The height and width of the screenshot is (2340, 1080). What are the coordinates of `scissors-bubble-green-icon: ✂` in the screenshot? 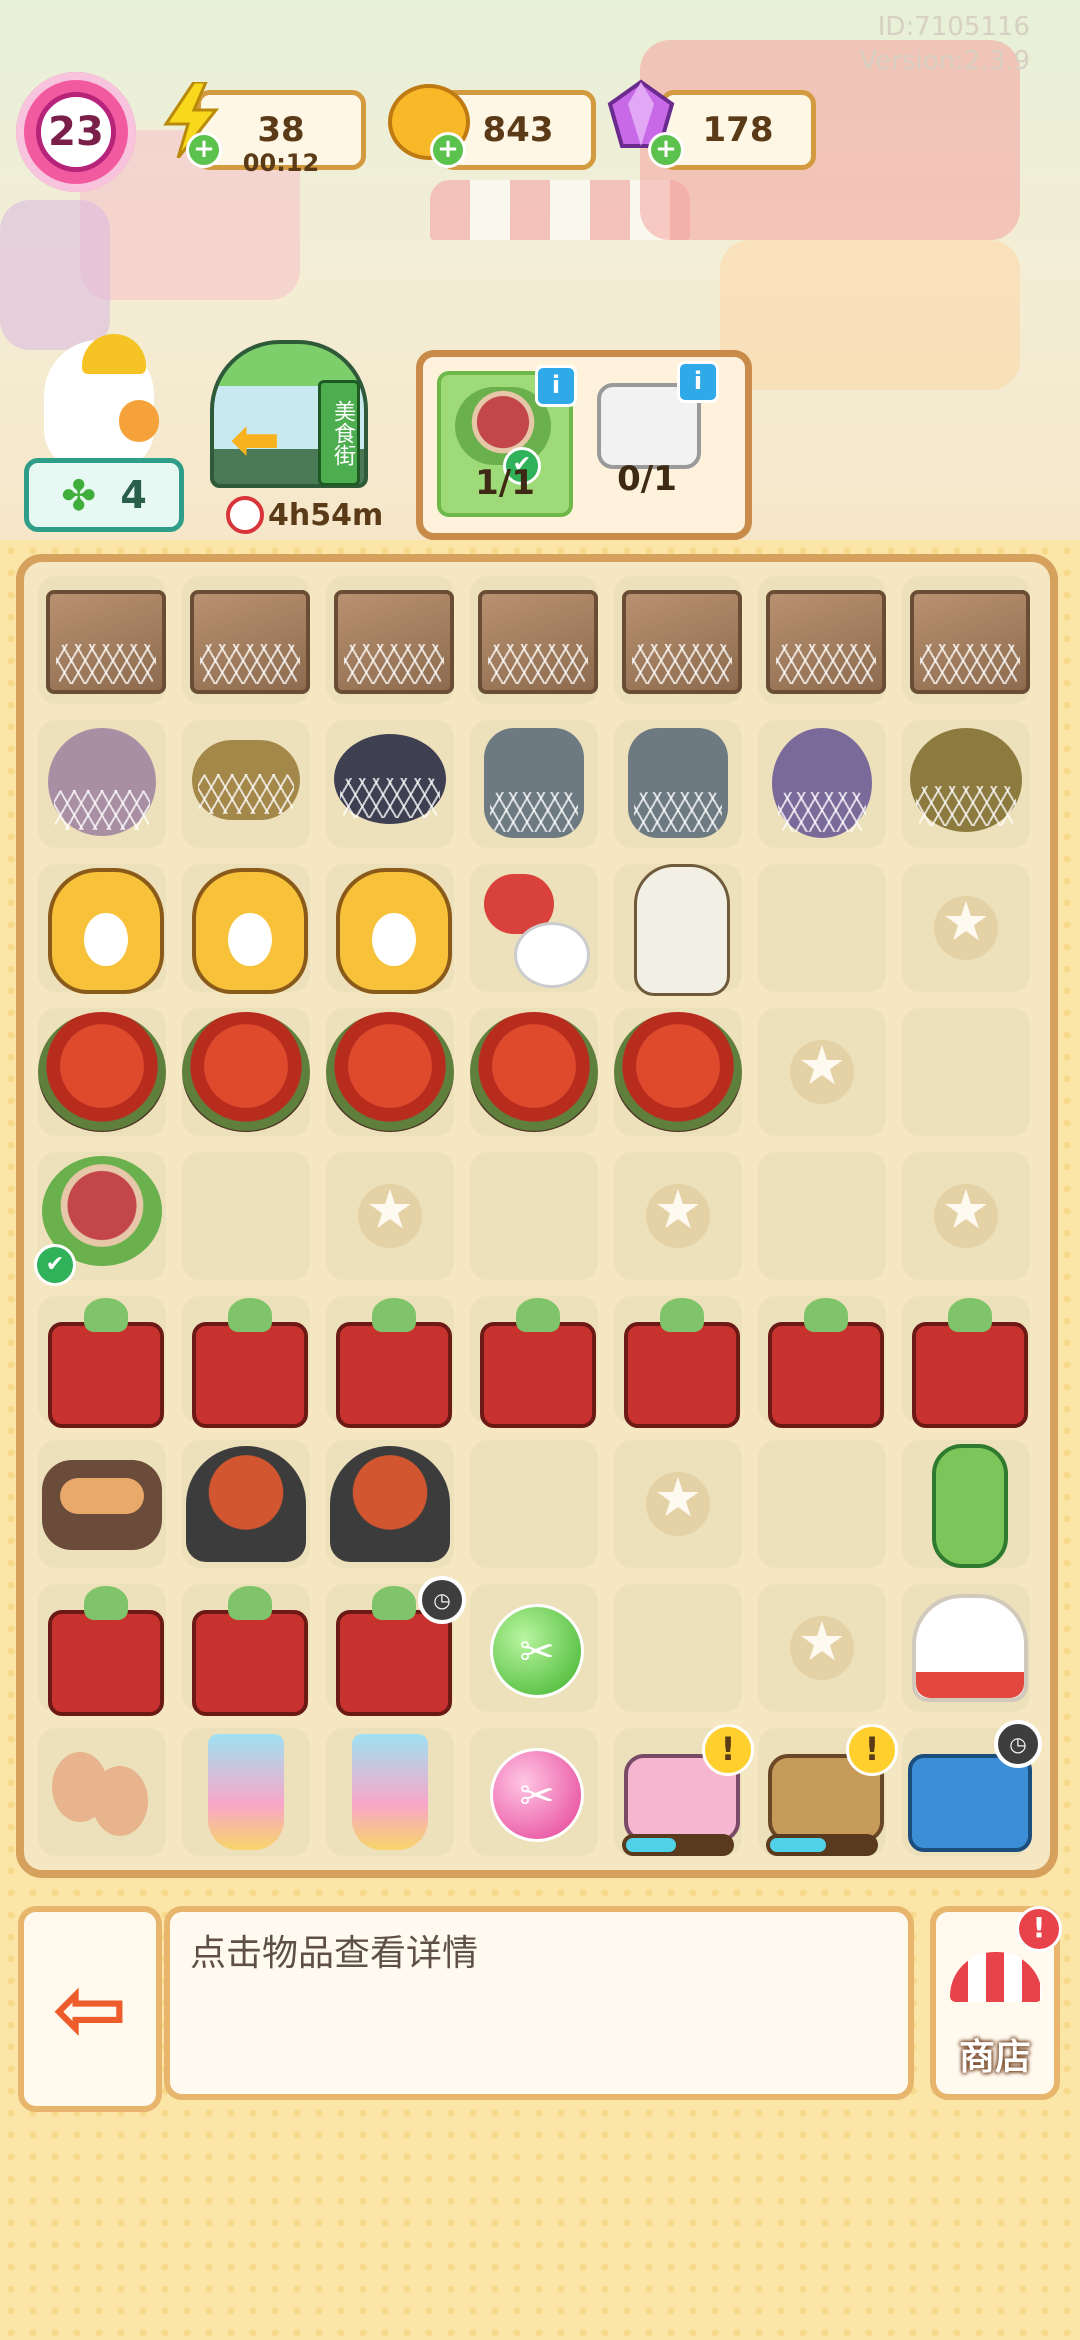 It's located at (537, 1651).